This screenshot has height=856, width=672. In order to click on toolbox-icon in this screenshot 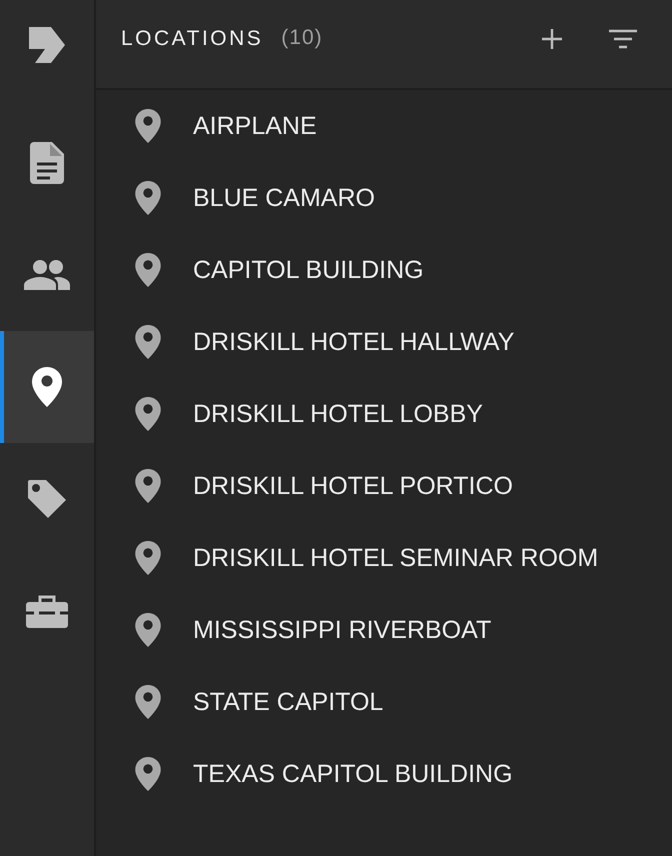, I will do `click(47, 611)`.